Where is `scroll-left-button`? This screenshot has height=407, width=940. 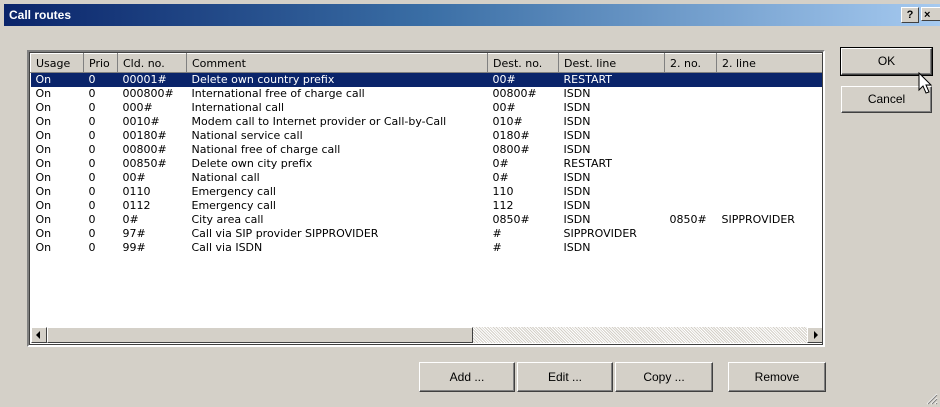 scroll-left-button is located at coordinates (39, 335).